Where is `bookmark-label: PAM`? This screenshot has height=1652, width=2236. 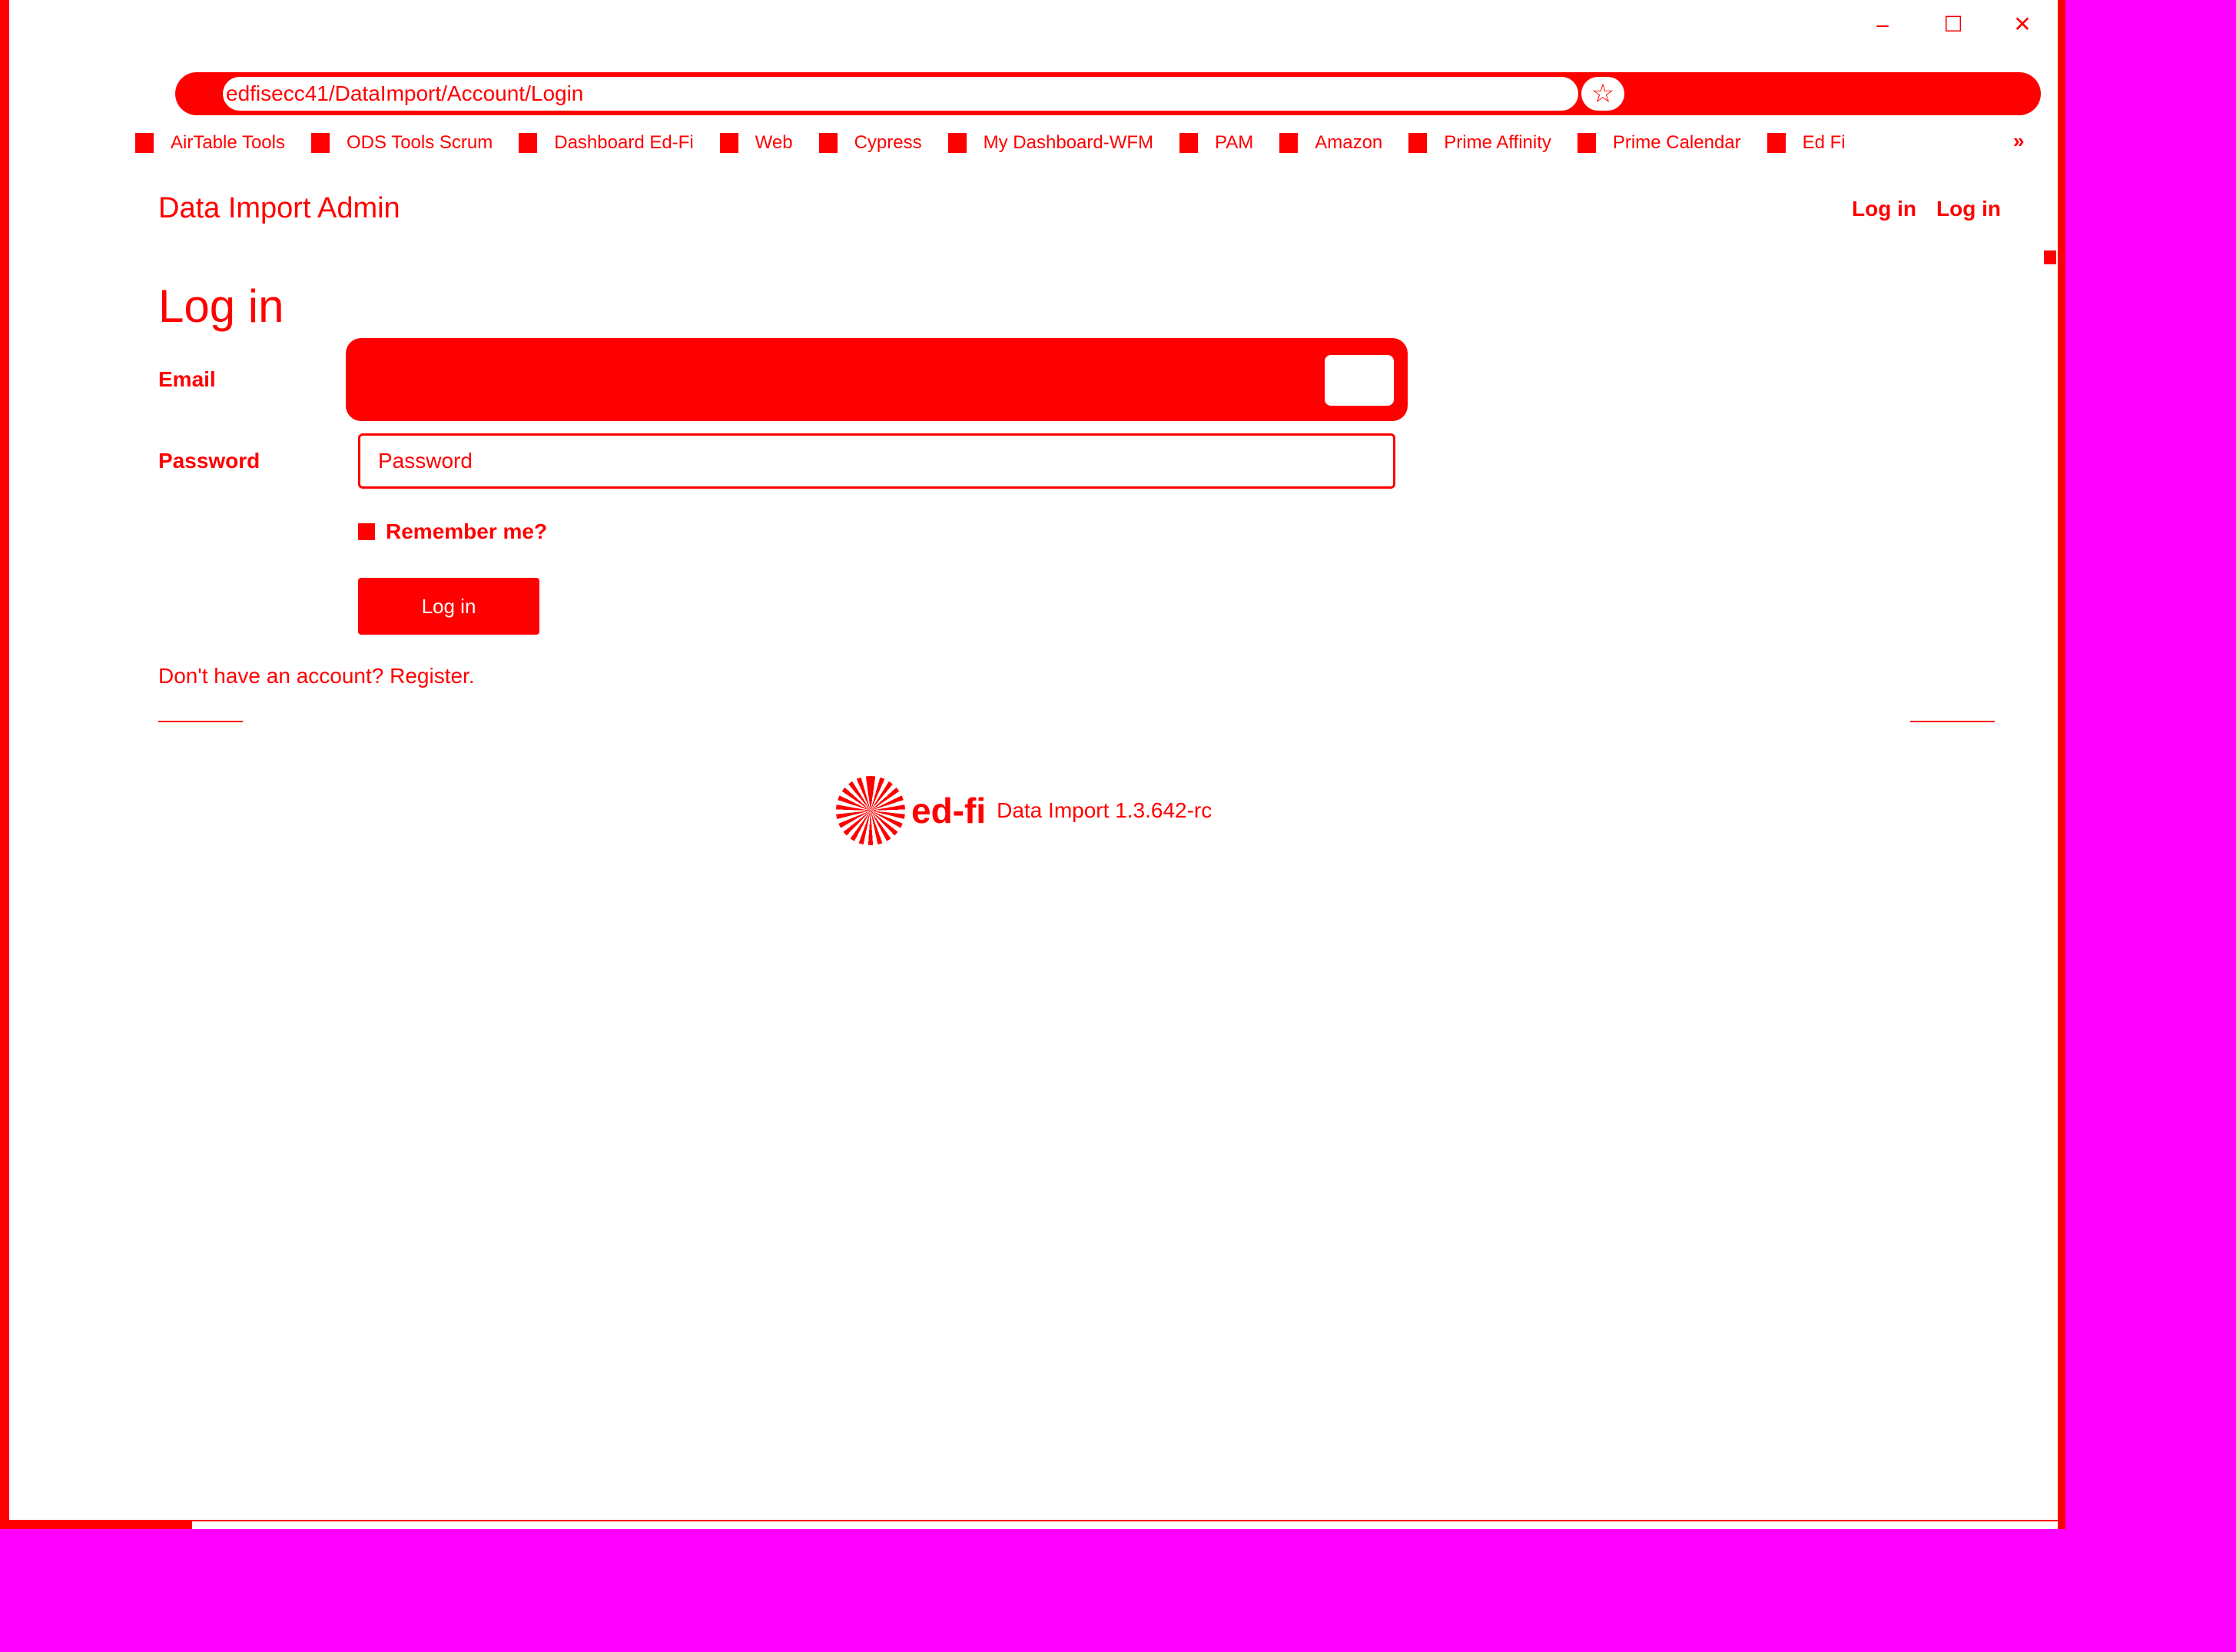
bookmark-label: PAM is located at coordinates (1234, 142).